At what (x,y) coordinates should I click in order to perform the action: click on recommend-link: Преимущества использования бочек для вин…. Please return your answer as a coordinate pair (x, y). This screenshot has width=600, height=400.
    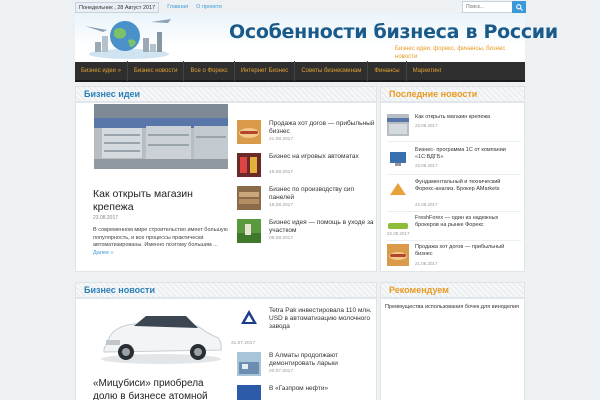
    Looking at the image, I should click on (453, 307).